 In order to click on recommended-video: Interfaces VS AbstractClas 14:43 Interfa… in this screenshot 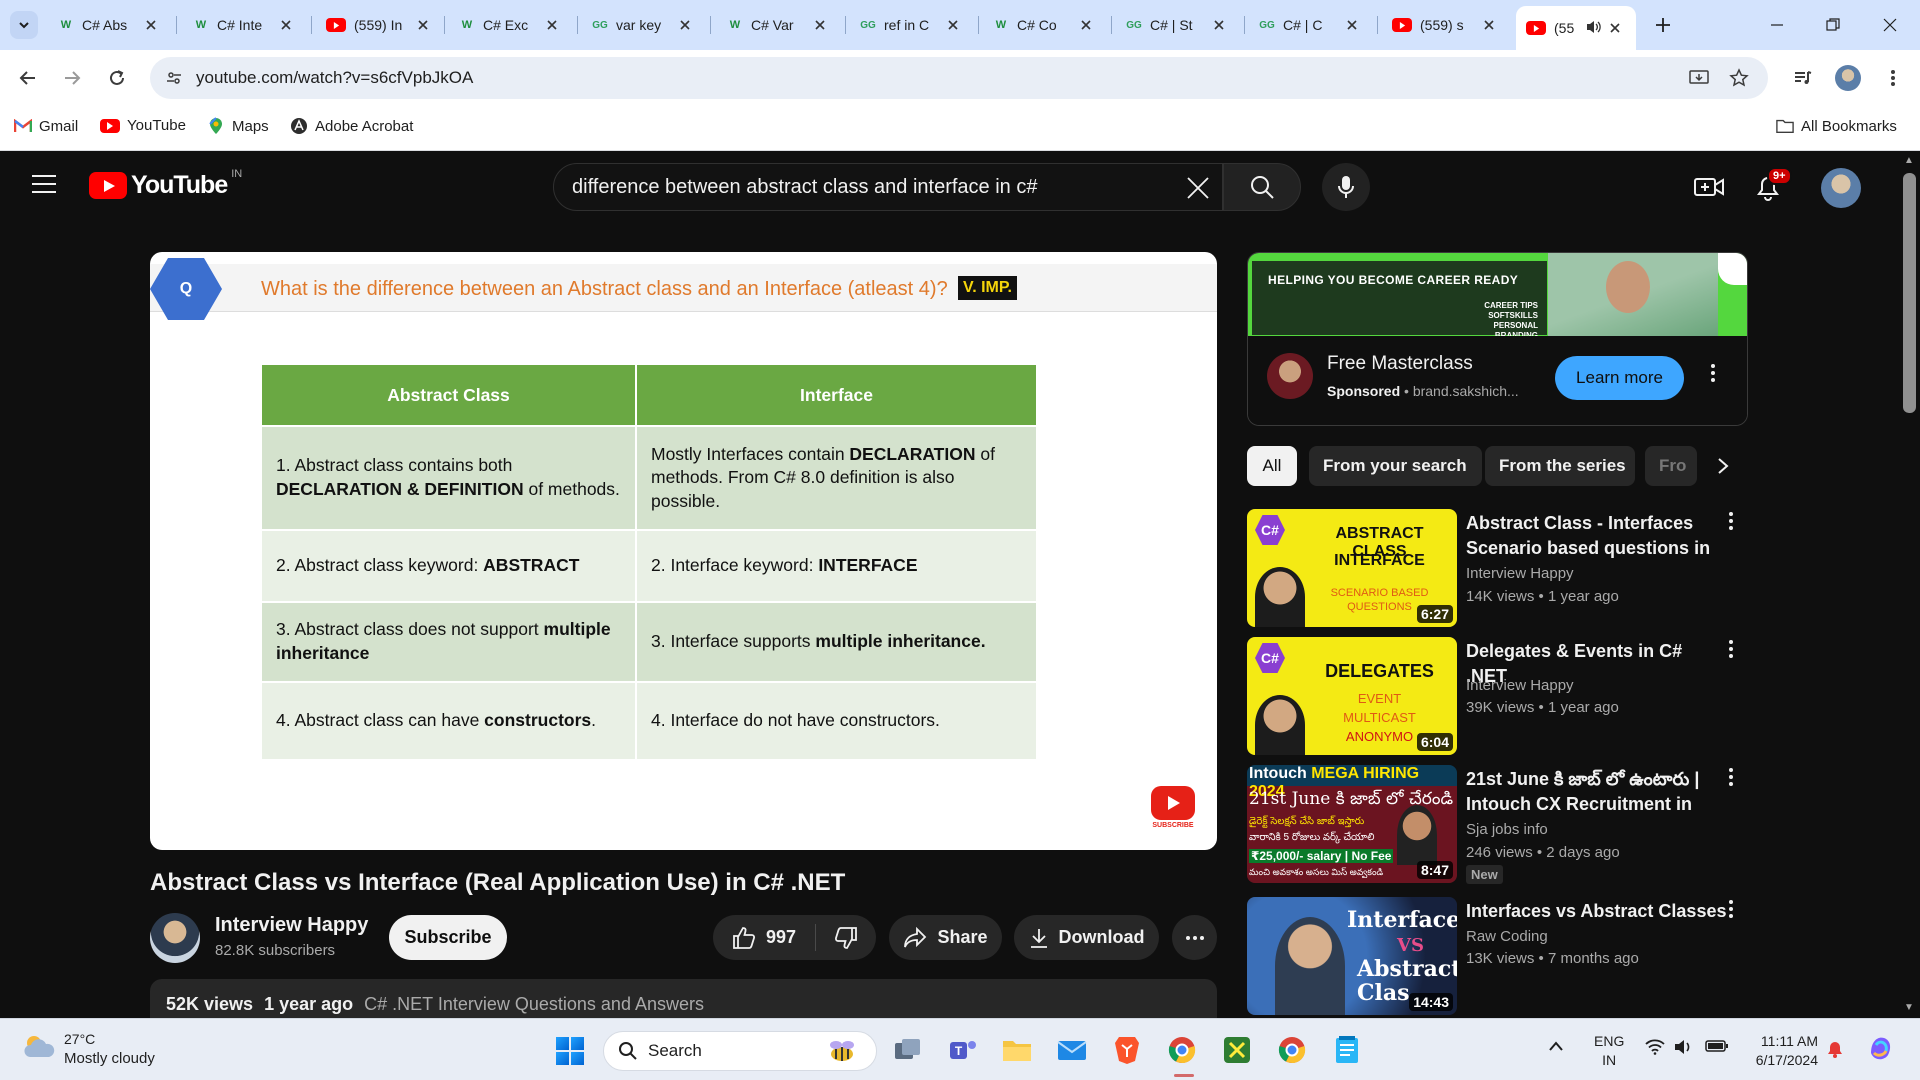, I will do `click(1497, 956)`.